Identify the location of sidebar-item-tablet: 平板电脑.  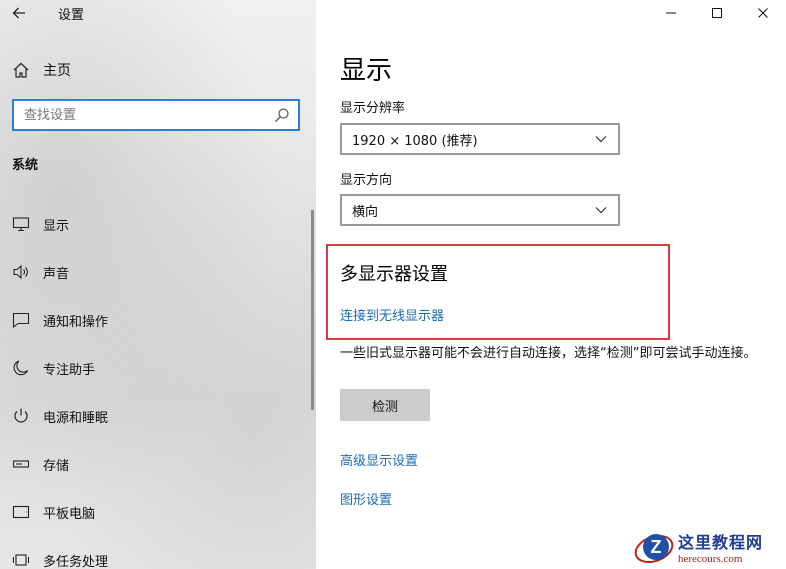
(155, 512).